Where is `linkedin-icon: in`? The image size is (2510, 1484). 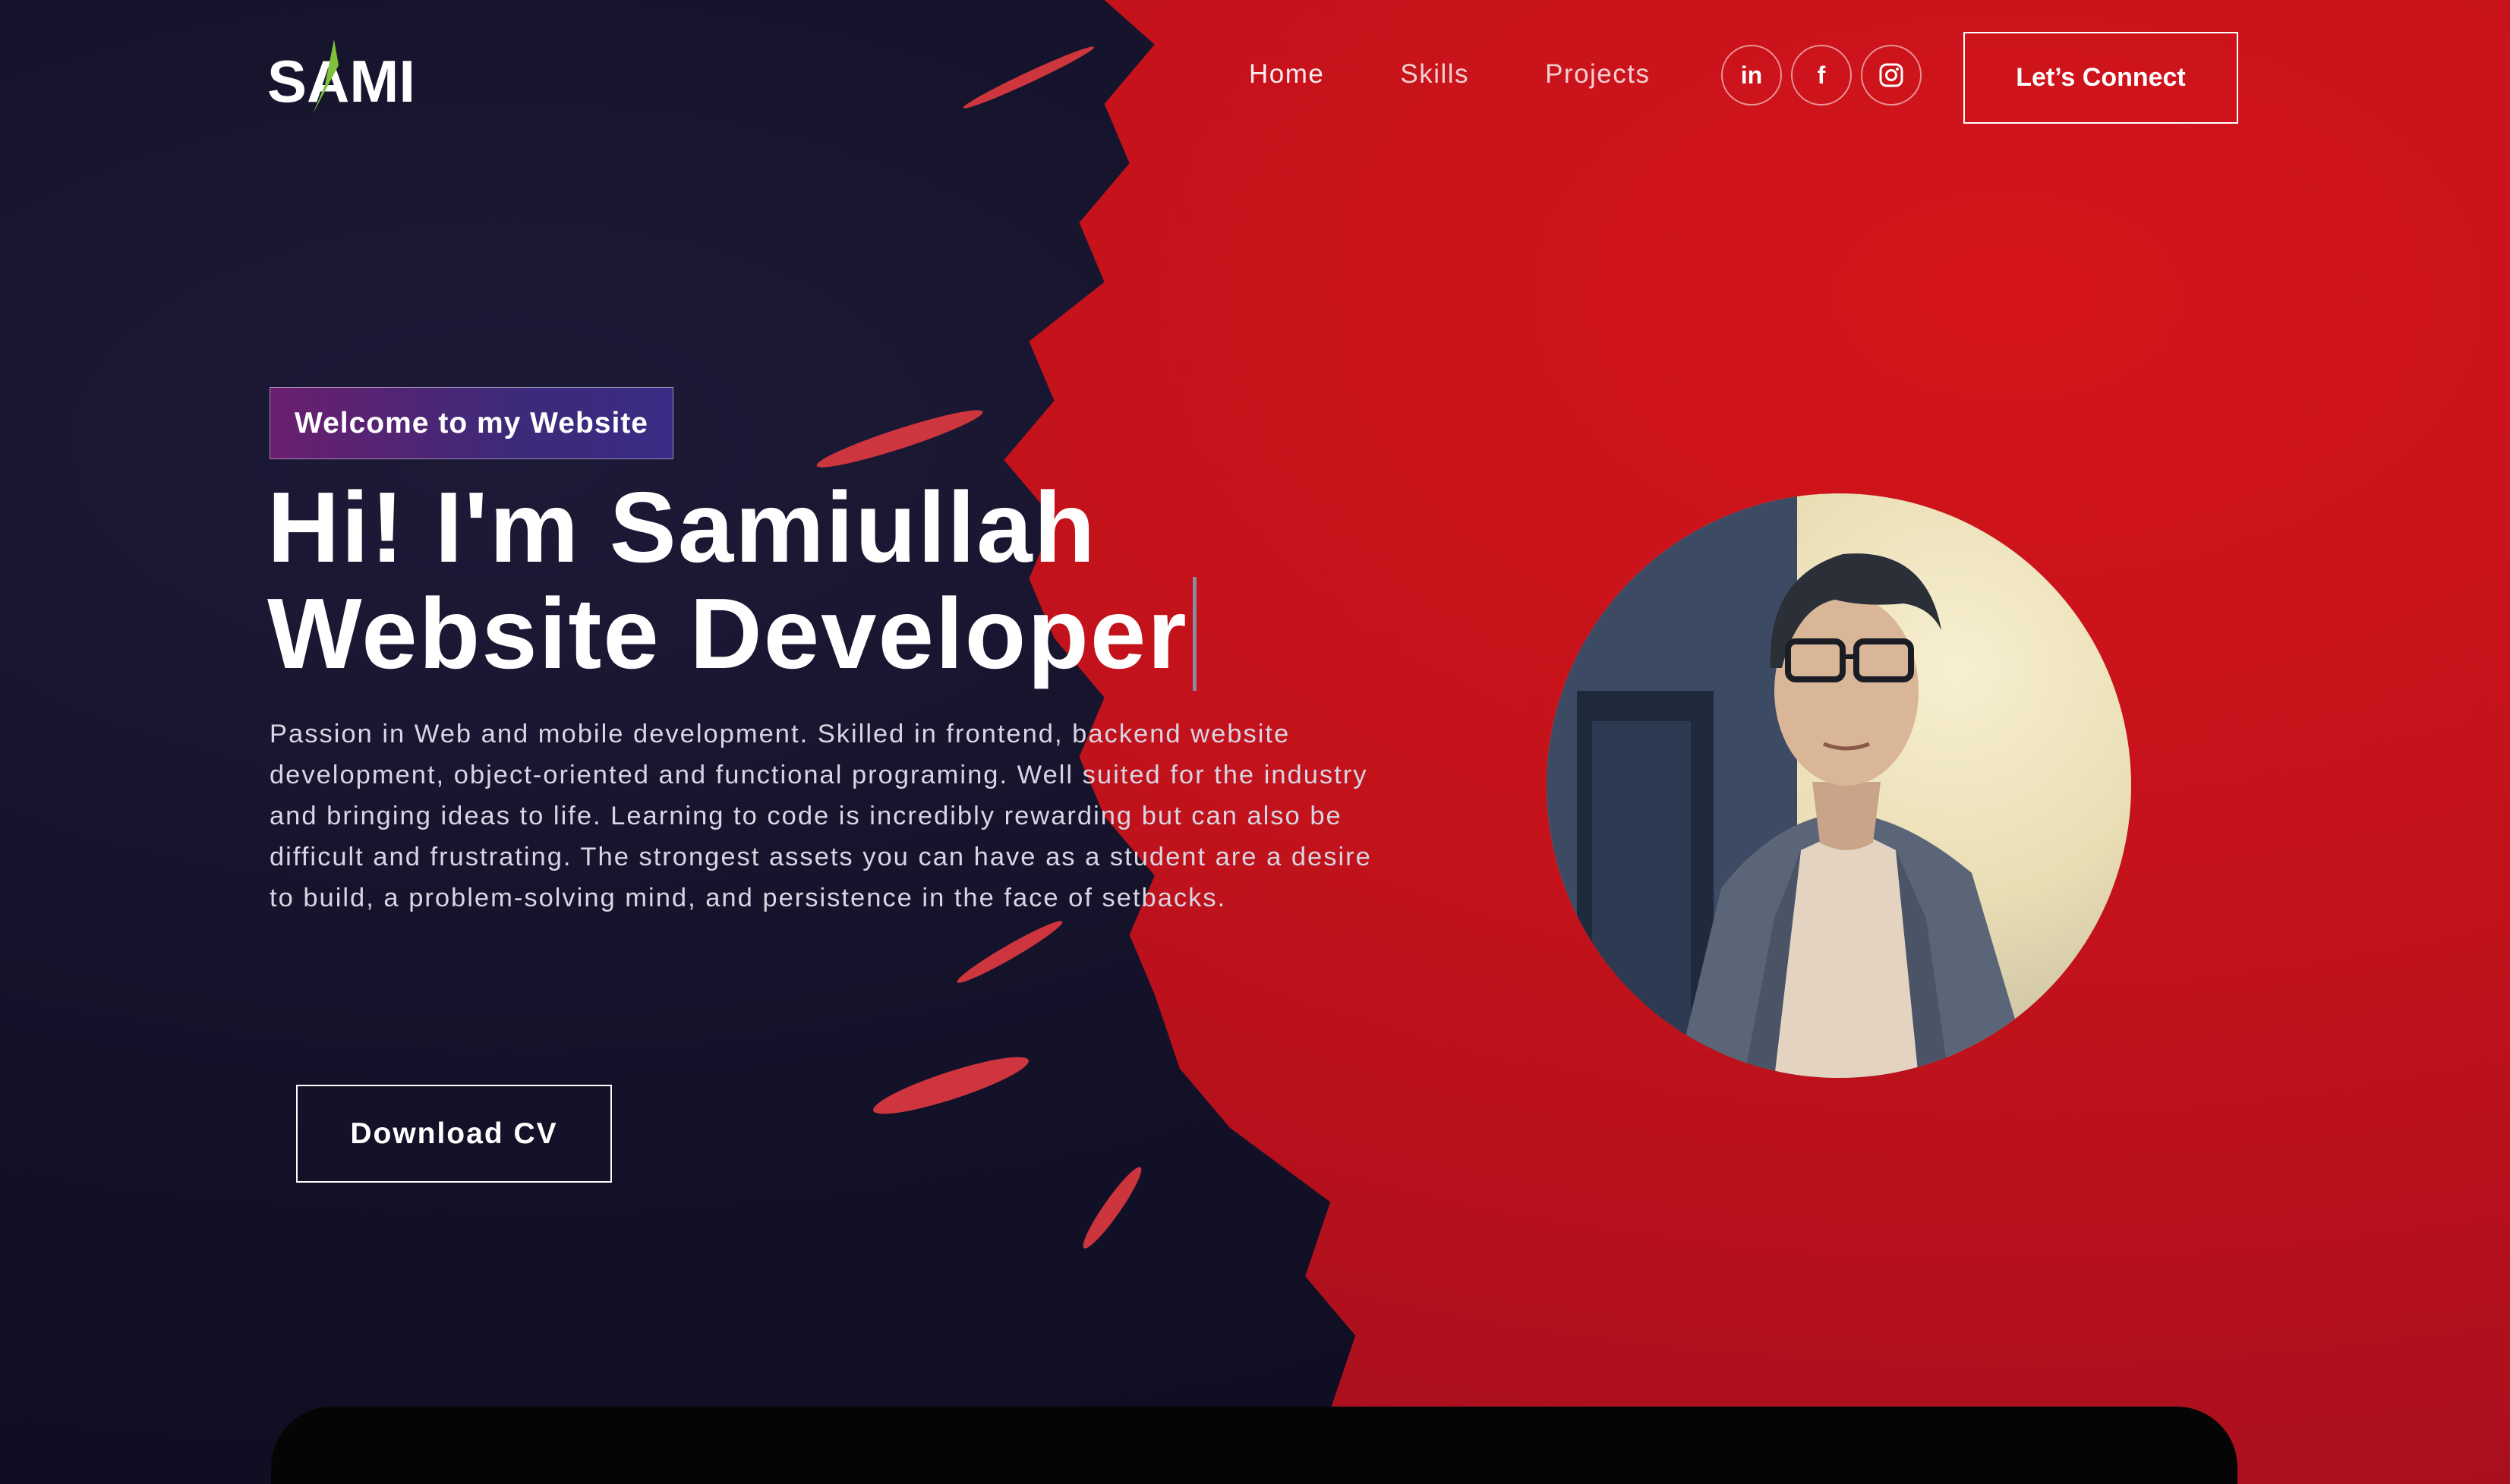 linkedin-icon: in is located at coordinates (1751, 75).